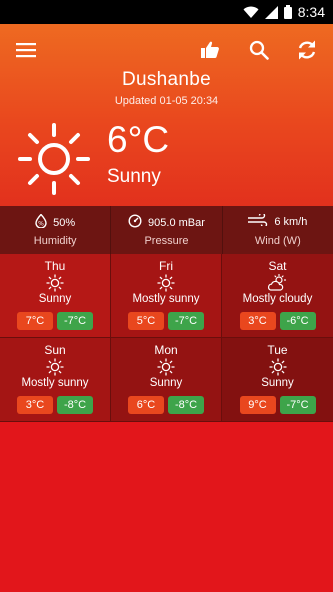 This screenshot has height=592, width=333. I want to click on high-temp-badge: 6°C, so click(146, 405).